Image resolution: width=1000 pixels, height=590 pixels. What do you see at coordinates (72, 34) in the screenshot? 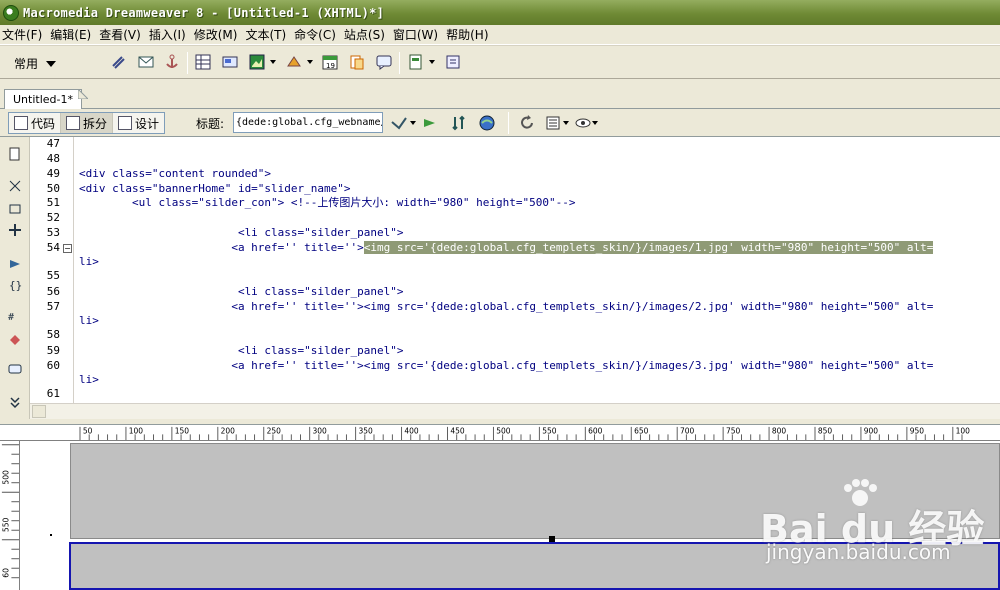
I see `menu-edit: 编辑(E)` at bounding box center [72, 34].